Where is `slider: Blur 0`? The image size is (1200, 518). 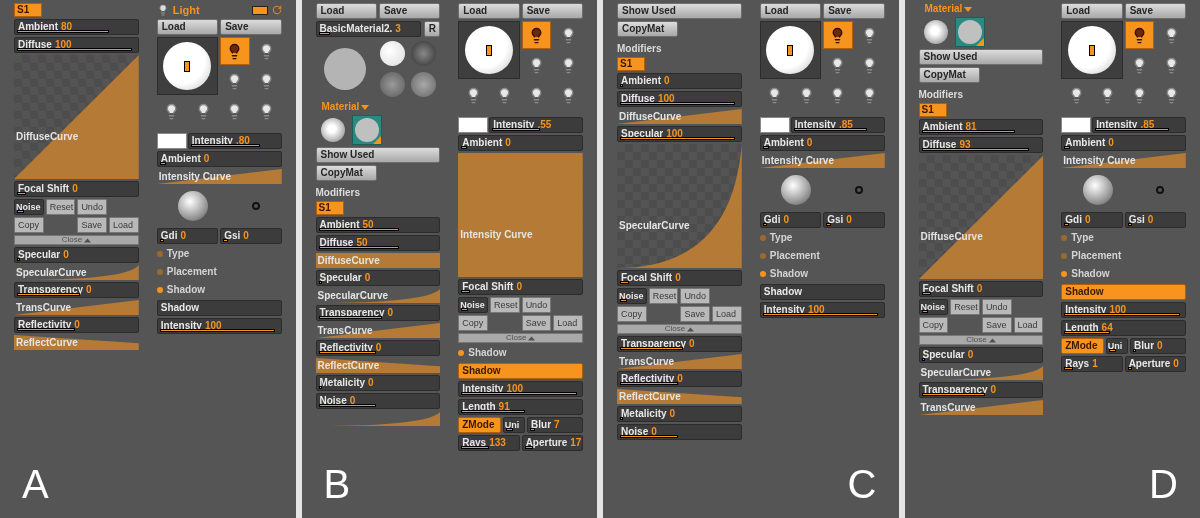
slider: Blur 0 is located at coordinates (1158, 346).